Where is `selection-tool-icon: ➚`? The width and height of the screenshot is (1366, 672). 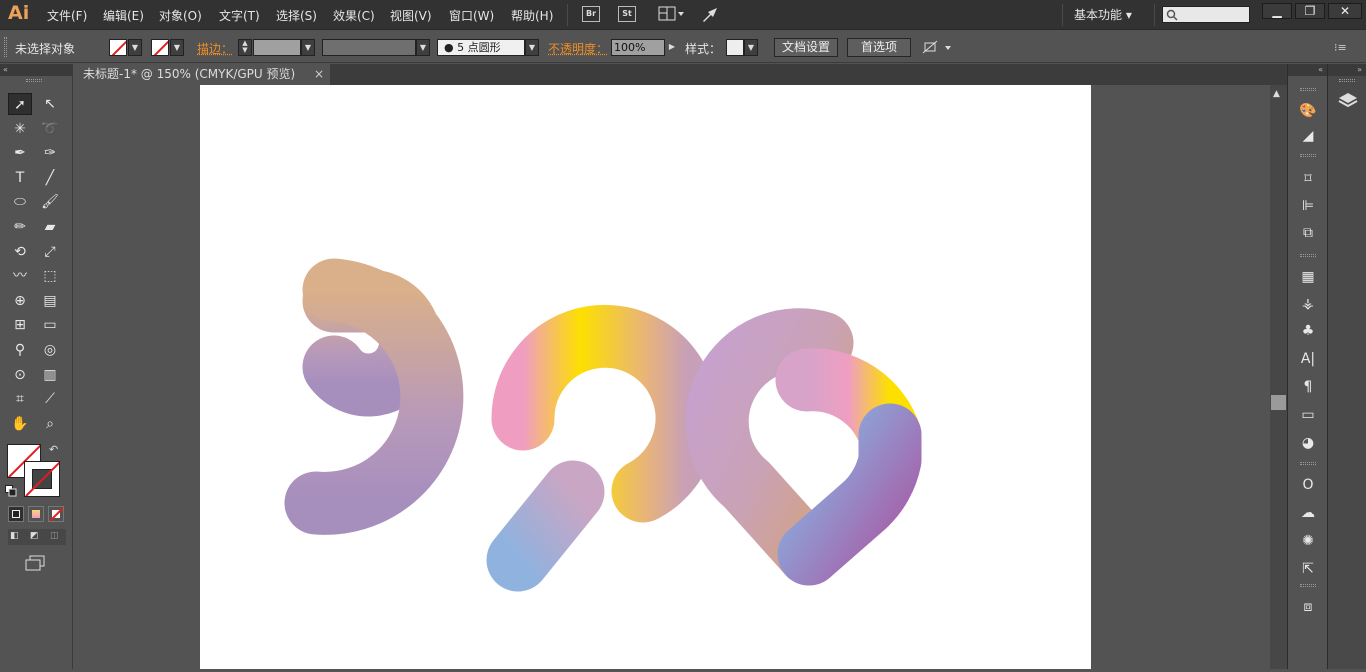
selection-tool-icon: ➚ is located at coordinates (20, 104).